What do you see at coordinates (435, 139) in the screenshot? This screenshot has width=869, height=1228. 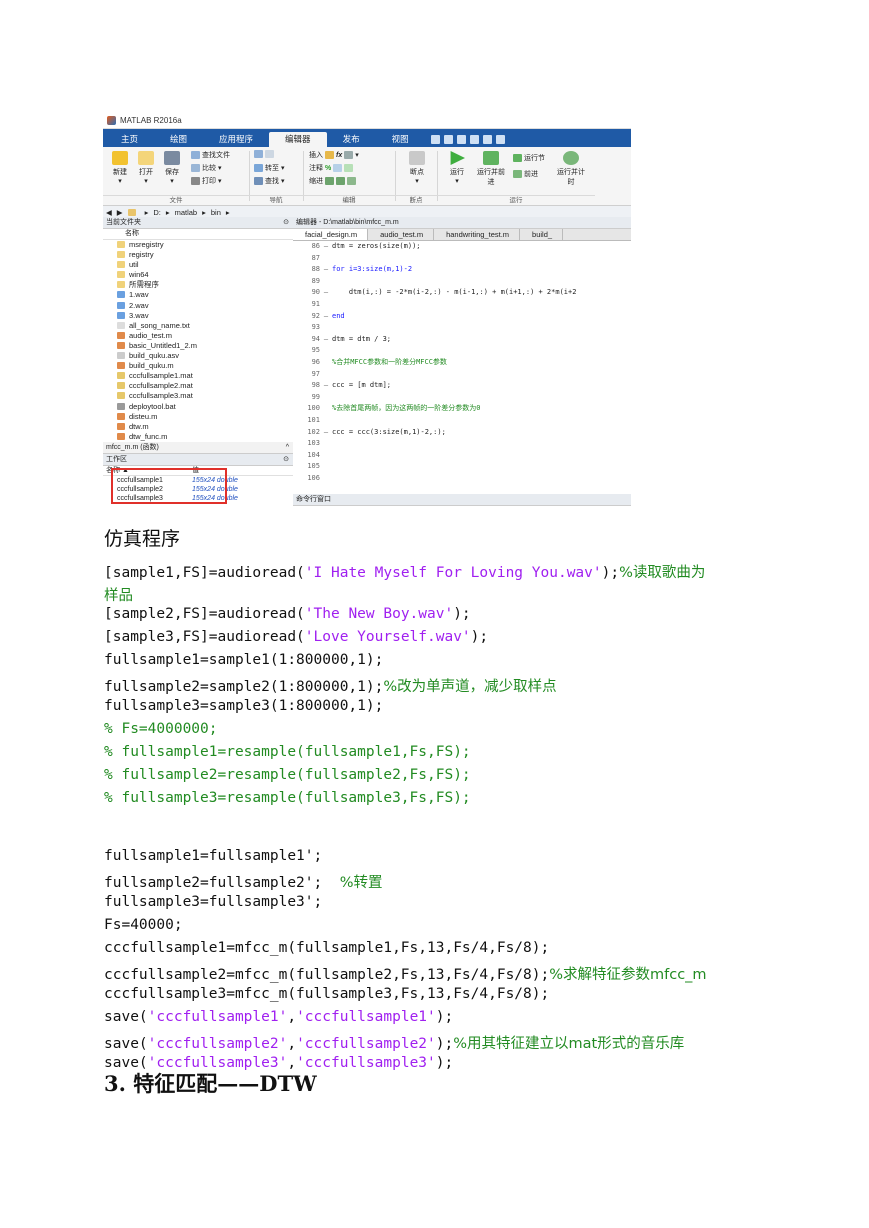 I see `qa-save-icon` at bounding box center [435, 139].